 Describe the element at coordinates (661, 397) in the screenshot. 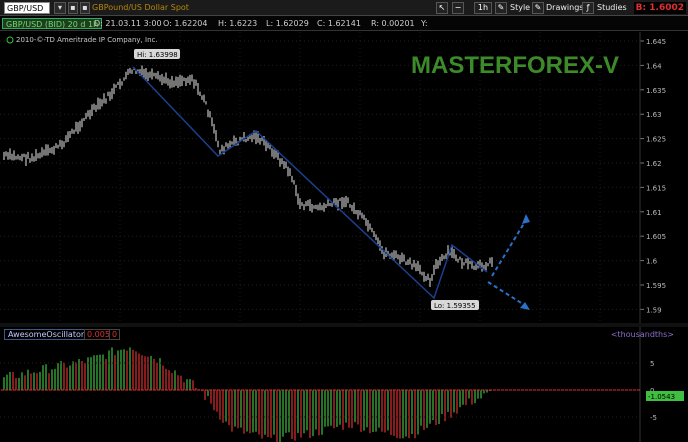

I see `oscillator-current-value: -1.0543` at that location.